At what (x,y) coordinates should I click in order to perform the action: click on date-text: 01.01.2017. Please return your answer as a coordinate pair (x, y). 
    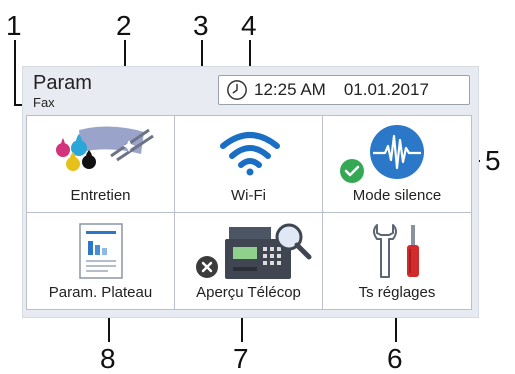
    Looking at the image, I should click on (386, 89).